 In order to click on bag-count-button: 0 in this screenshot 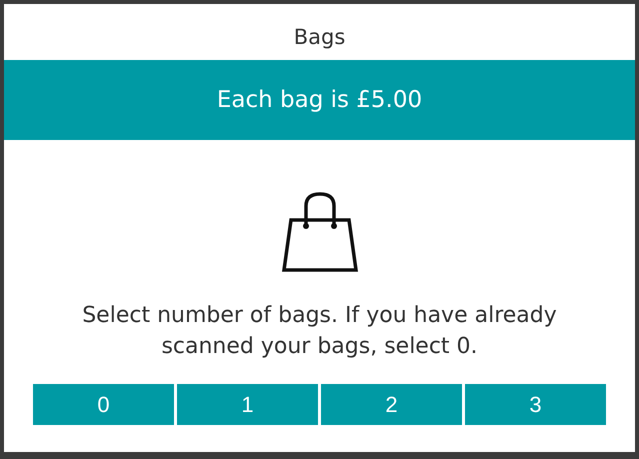, I will do `click(103, 404)`.